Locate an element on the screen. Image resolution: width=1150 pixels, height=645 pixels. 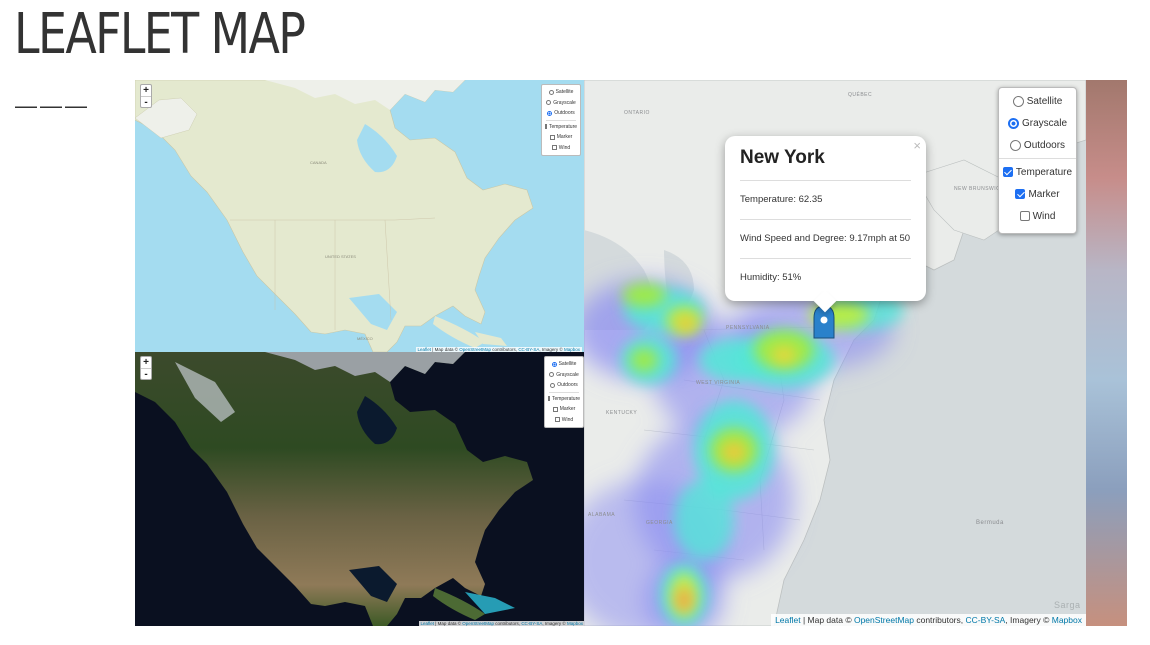
label-new-brunswick: NEW BRUNSWICK is located at coordinates (979, 189).